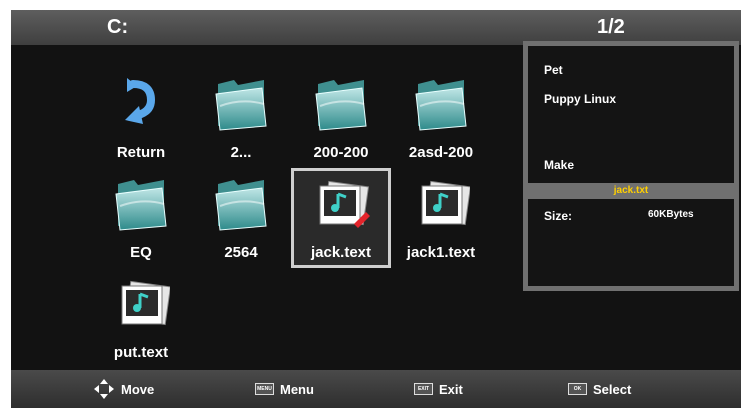 Image resolution: width=741 pixels, height=414 pixels. Describe the element at coordinates (138, 389) in the screenshot. I see `move-label: Move` at that location.